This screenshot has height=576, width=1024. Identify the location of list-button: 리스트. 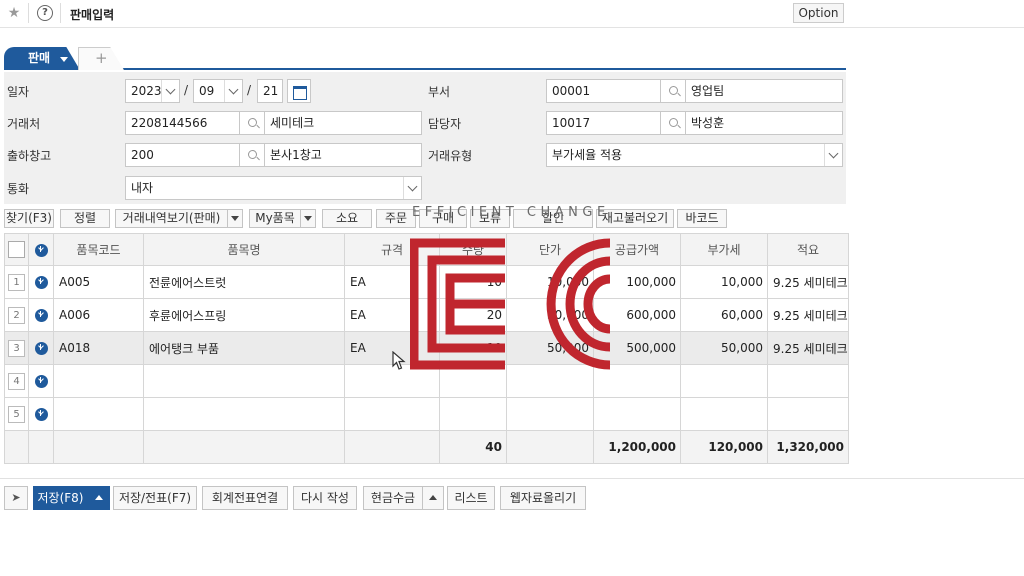
(471, 498).